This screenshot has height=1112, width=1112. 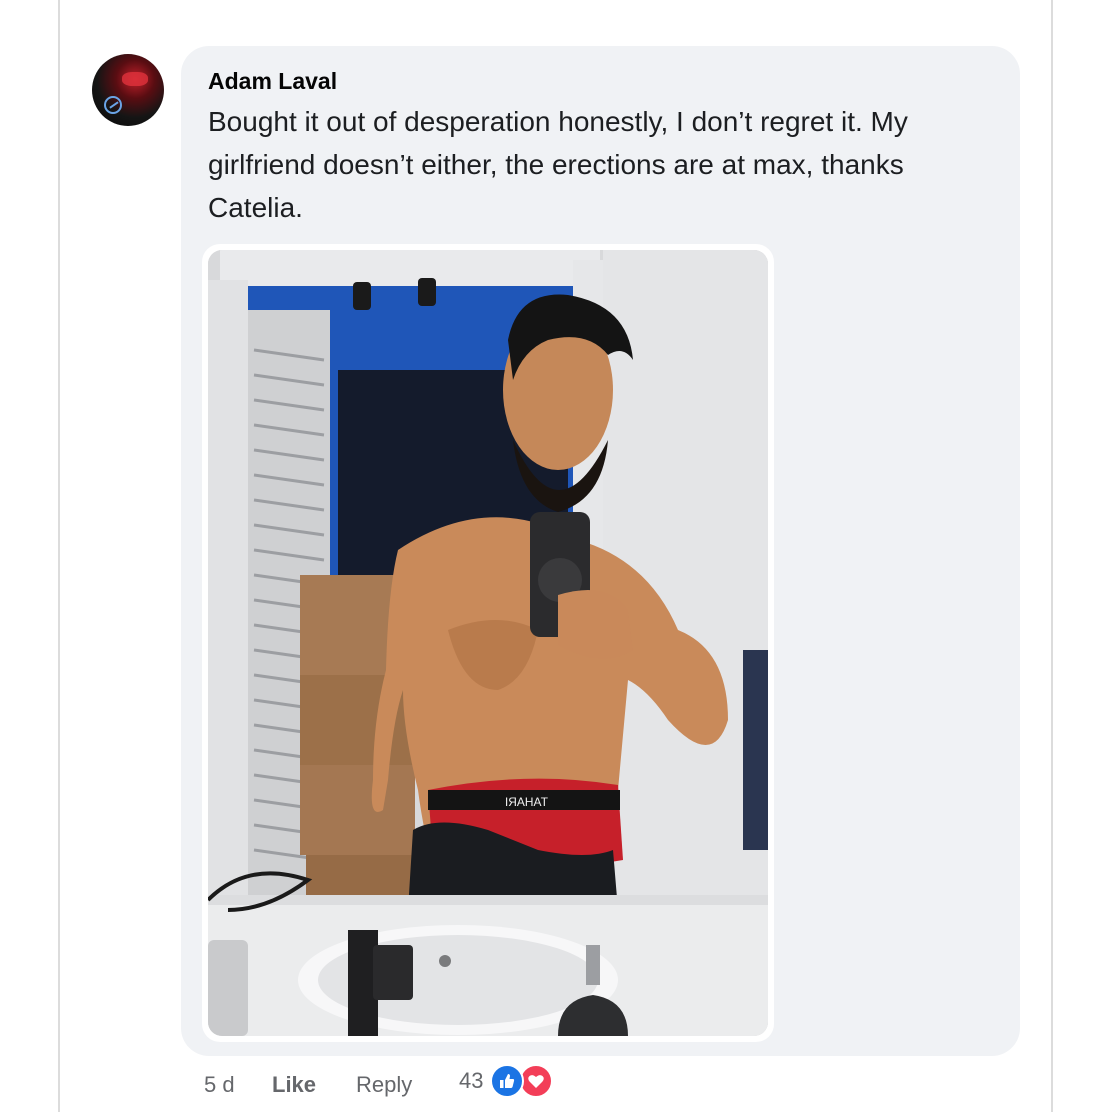 I want to click on thumbs-up-icon, so click(x=507, y=1081).